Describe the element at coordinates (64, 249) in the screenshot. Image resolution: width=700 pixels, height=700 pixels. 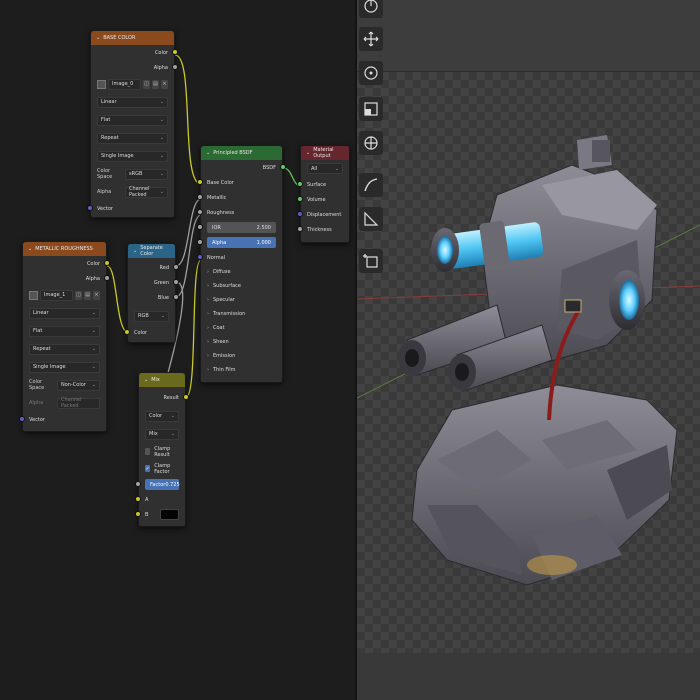
I see `node-header: ⌄ METALLIC ROUGHNESS` at that location.